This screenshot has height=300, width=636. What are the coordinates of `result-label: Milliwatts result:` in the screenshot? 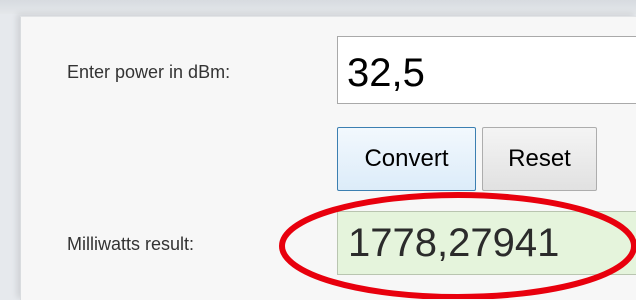 It's located at (131, 244).